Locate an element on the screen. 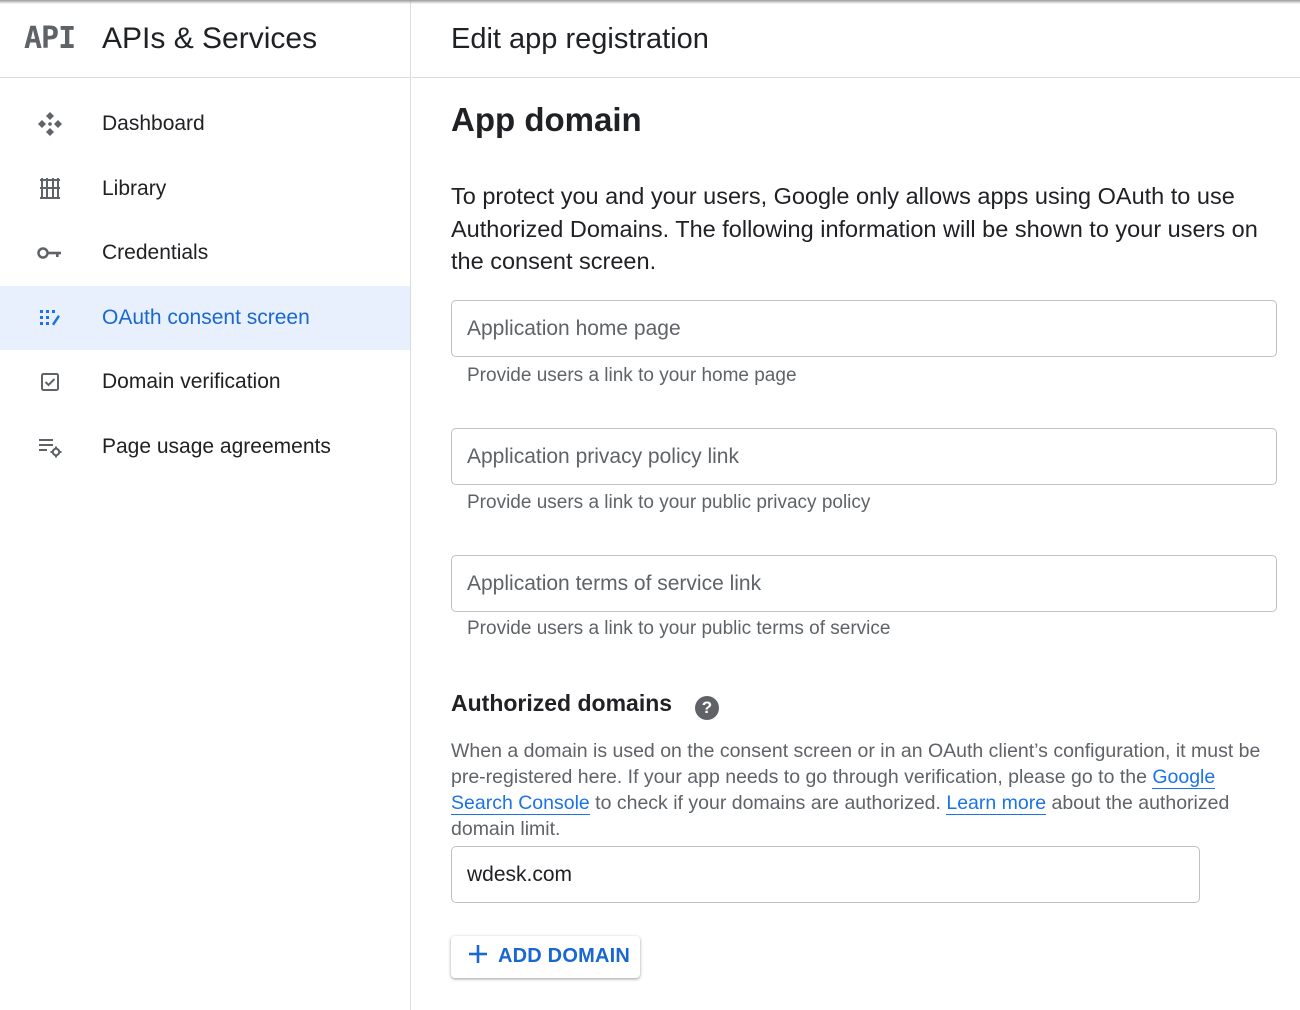  authorized-domain-input is located at coordinates (825, 874).